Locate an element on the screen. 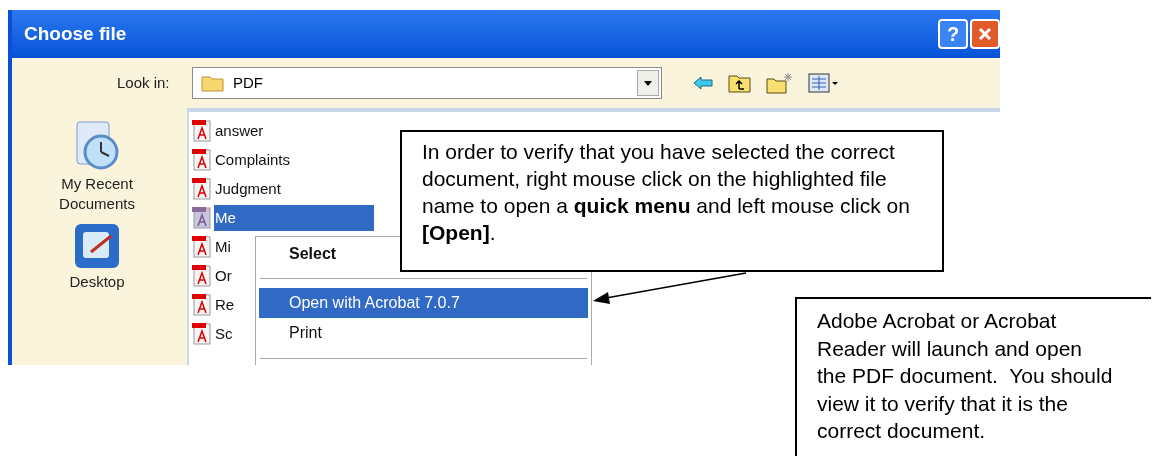  look-in-label: Look in: is located at coordinates (144, 82).